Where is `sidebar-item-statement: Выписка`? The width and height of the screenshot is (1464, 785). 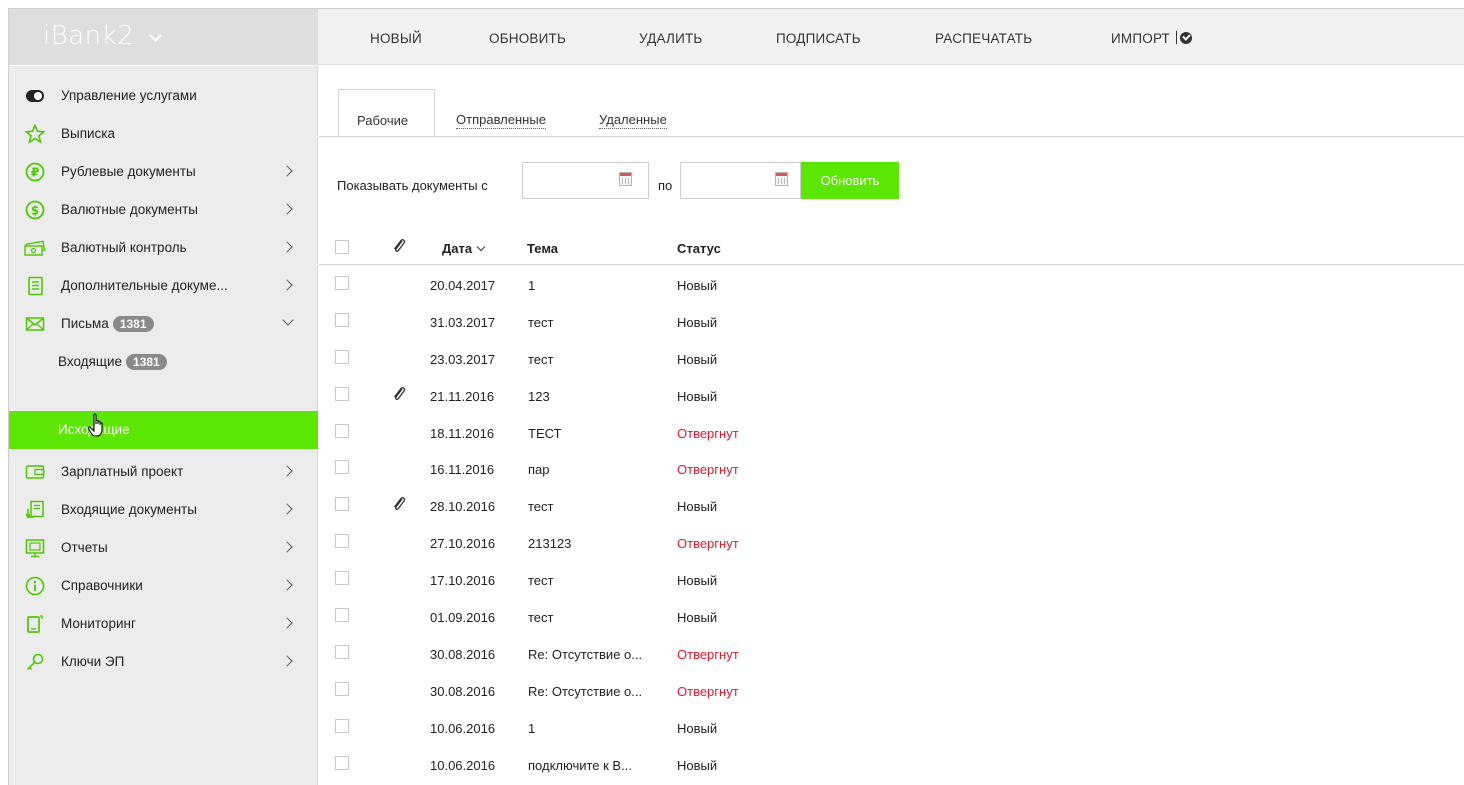
sidebar-item-statement: Выписка is located at coordinates (163, 134).